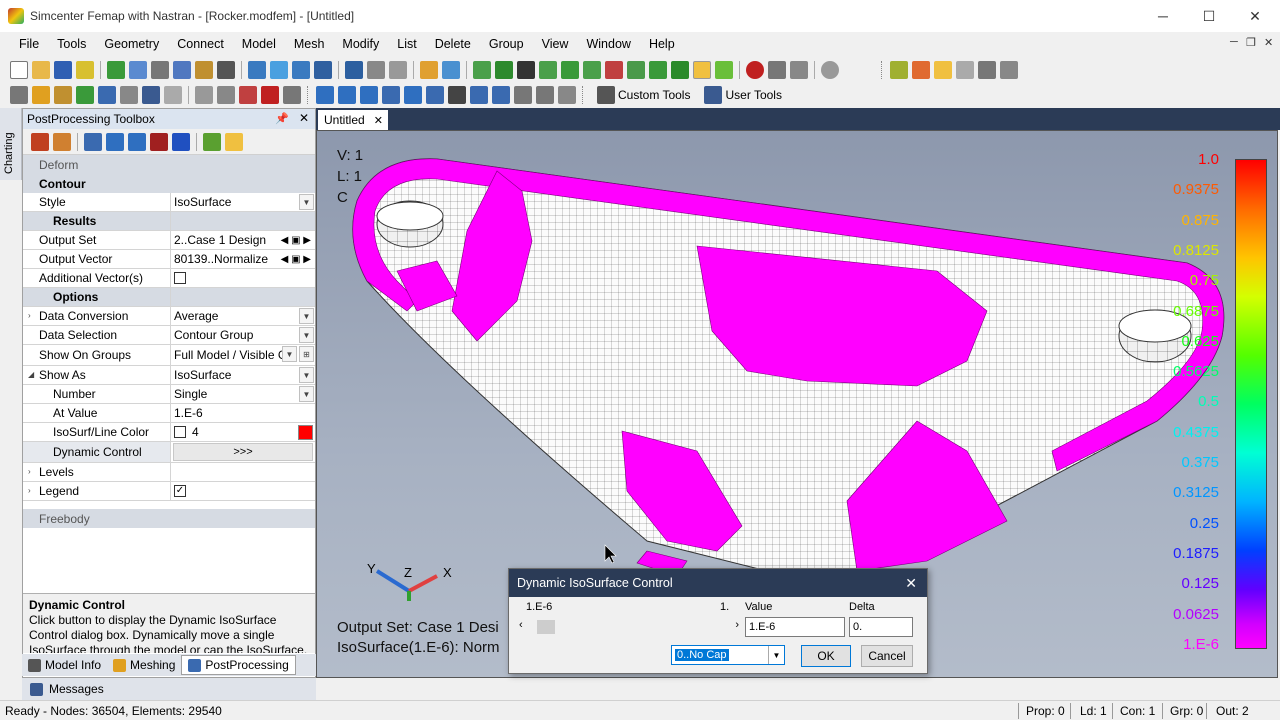  Describe the element at coordinates (180, 278) in the screenshot. I see `additional-vectors-checkbox` at that location.